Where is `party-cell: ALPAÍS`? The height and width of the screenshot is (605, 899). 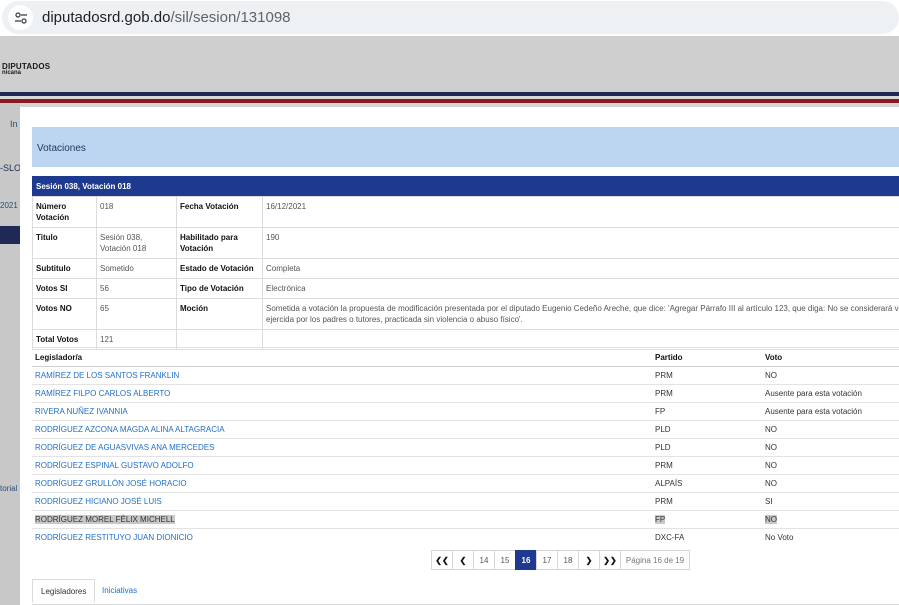 party-cell: ALPAÍS is located at coordinates (707, 483).